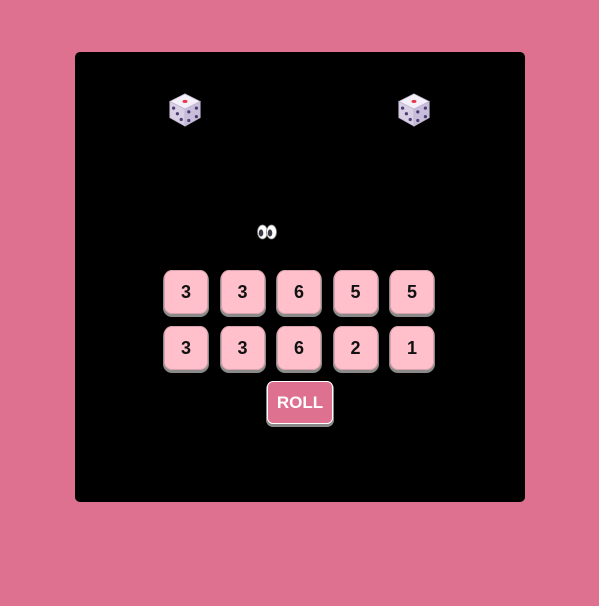  I want to click on die: 2, so click(355, 348).